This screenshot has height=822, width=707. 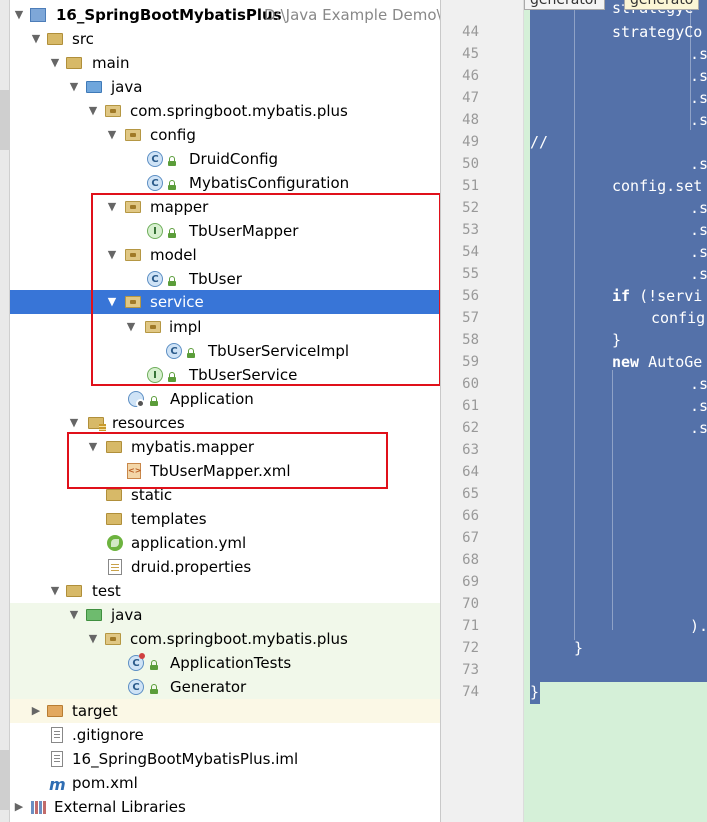 I want to click on tree-row-templates: templates, so click(x=225, y=519).